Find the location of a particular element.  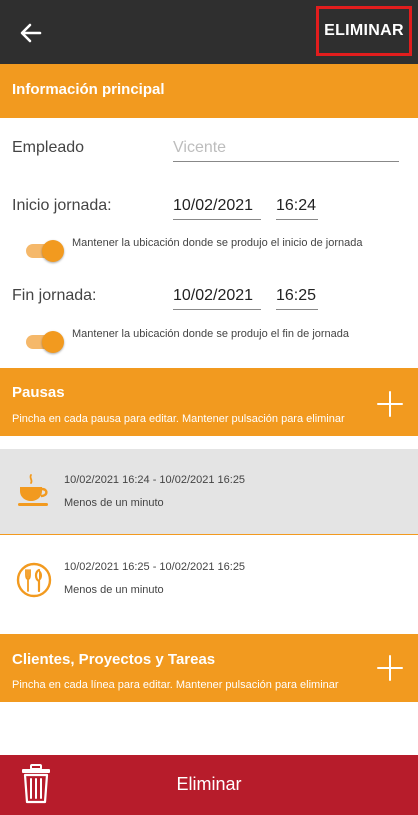

end-date-field: 10/02/2021 is located at coordinates (217, 298).